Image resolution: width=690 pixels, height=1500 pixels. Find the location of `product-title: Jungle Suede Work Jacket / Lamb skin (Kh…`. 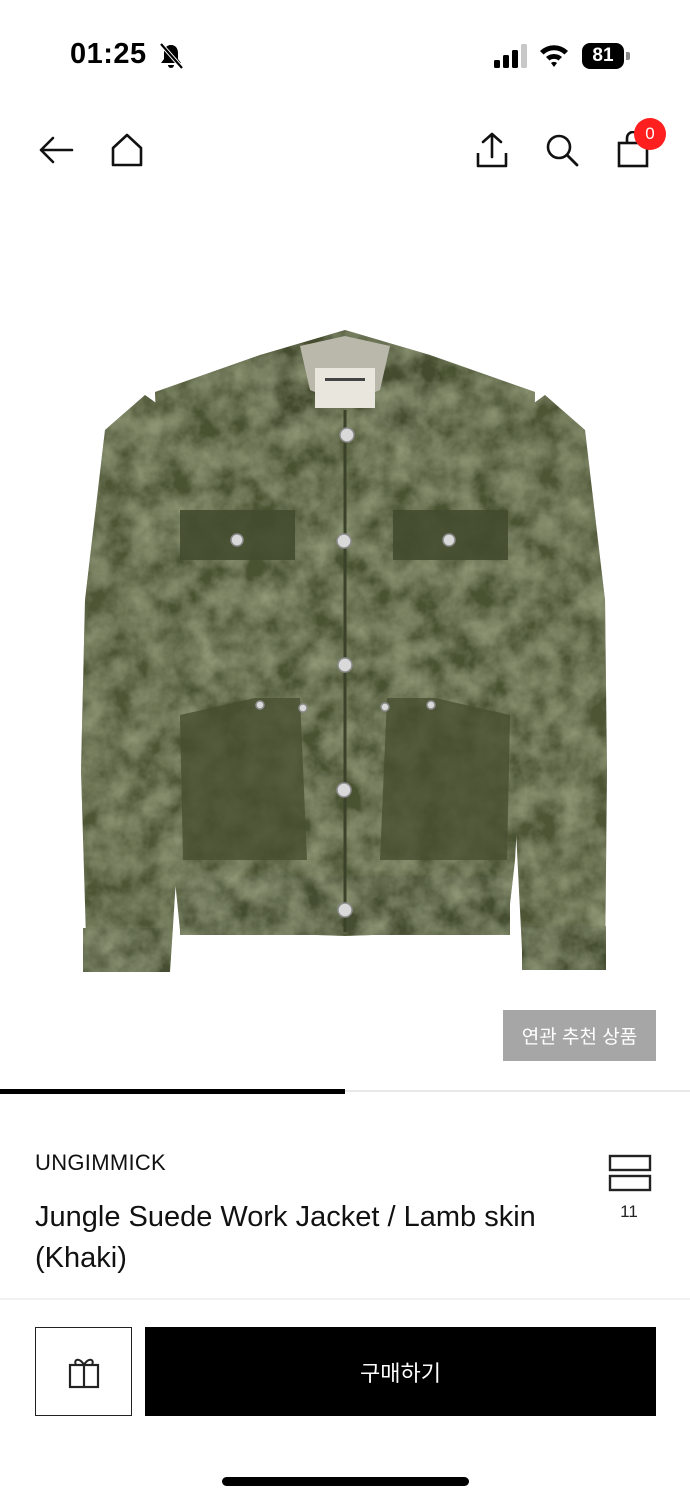

product-title: Jungle Suede Work Jacket / Lamb skin (Kh… is located at coordinates (285, 1237).